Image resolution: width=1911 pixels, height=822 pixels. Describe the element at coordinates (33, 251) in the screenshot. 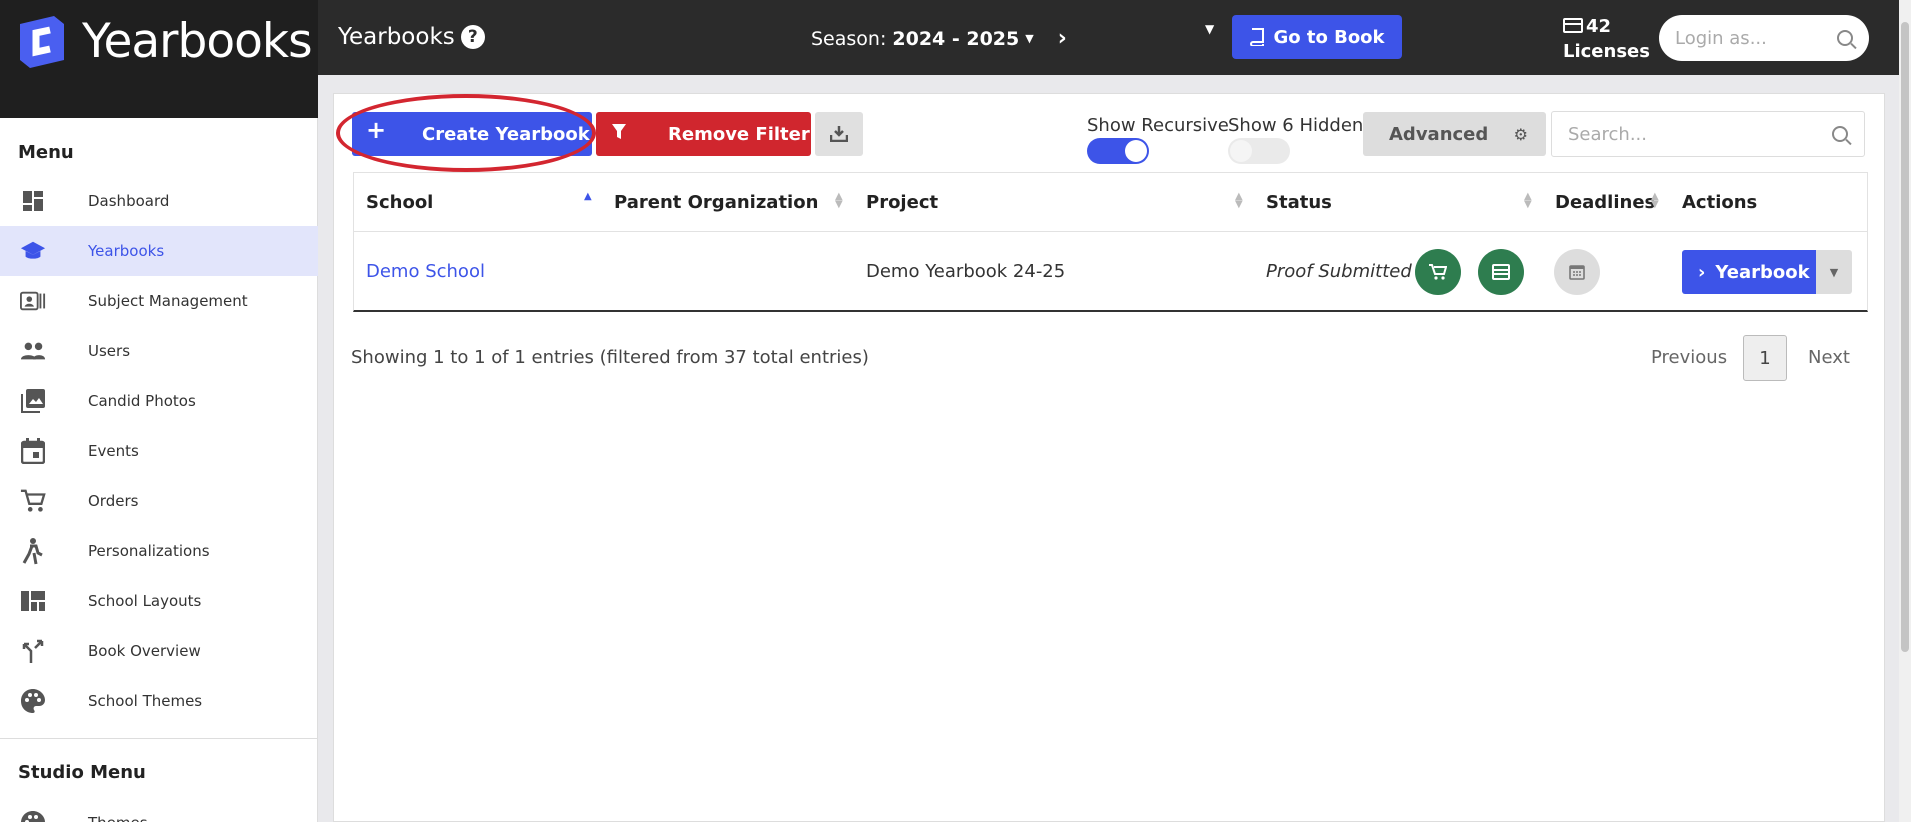

I see `graduation-cap-icon` at that location.